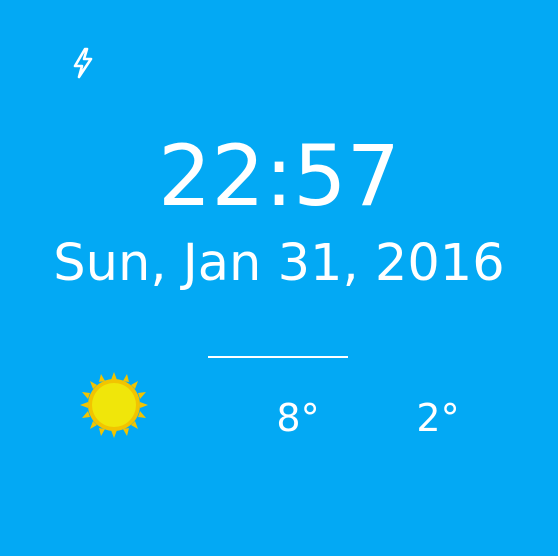 Image resolution: width=558 pixels, height=556 pixels. I want to click on clock-time: 22:57, so click(279, 176).